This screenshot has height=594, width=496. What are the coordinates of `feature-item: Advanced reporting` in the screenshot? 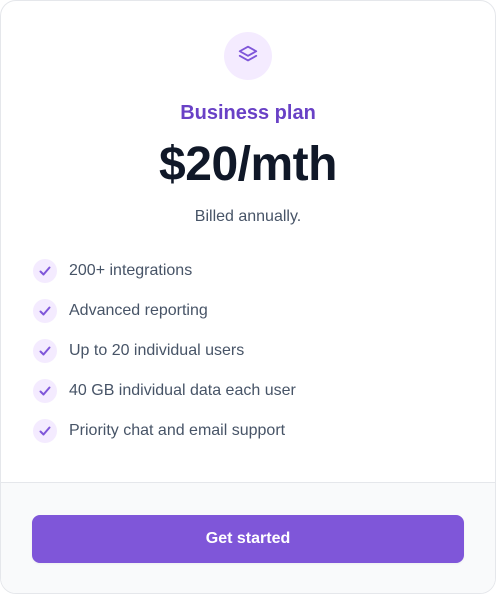 It's located at (164, 311).